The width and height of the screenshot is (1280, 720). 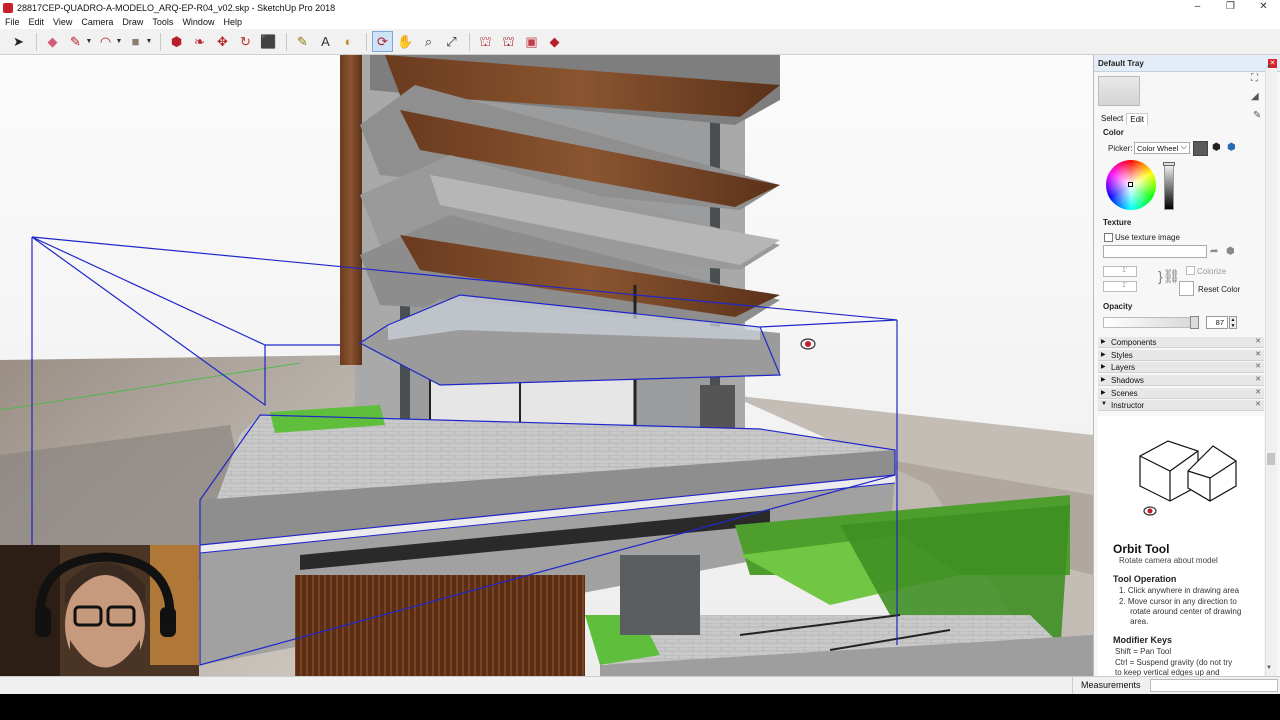 I want to click on zoom-tool-button: ⌕, so click(x=428, y=41).